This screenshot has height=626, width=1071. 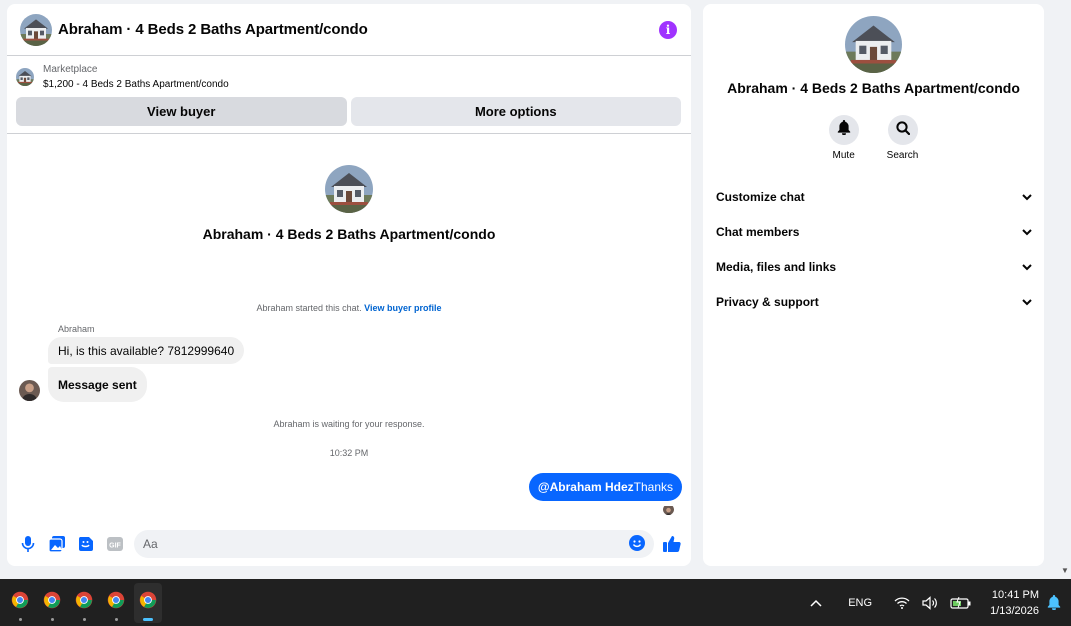 I want to click on info-title: Abraham · 4 Beds 2 Baths Apartment/condo, so click(x=873, y=88).